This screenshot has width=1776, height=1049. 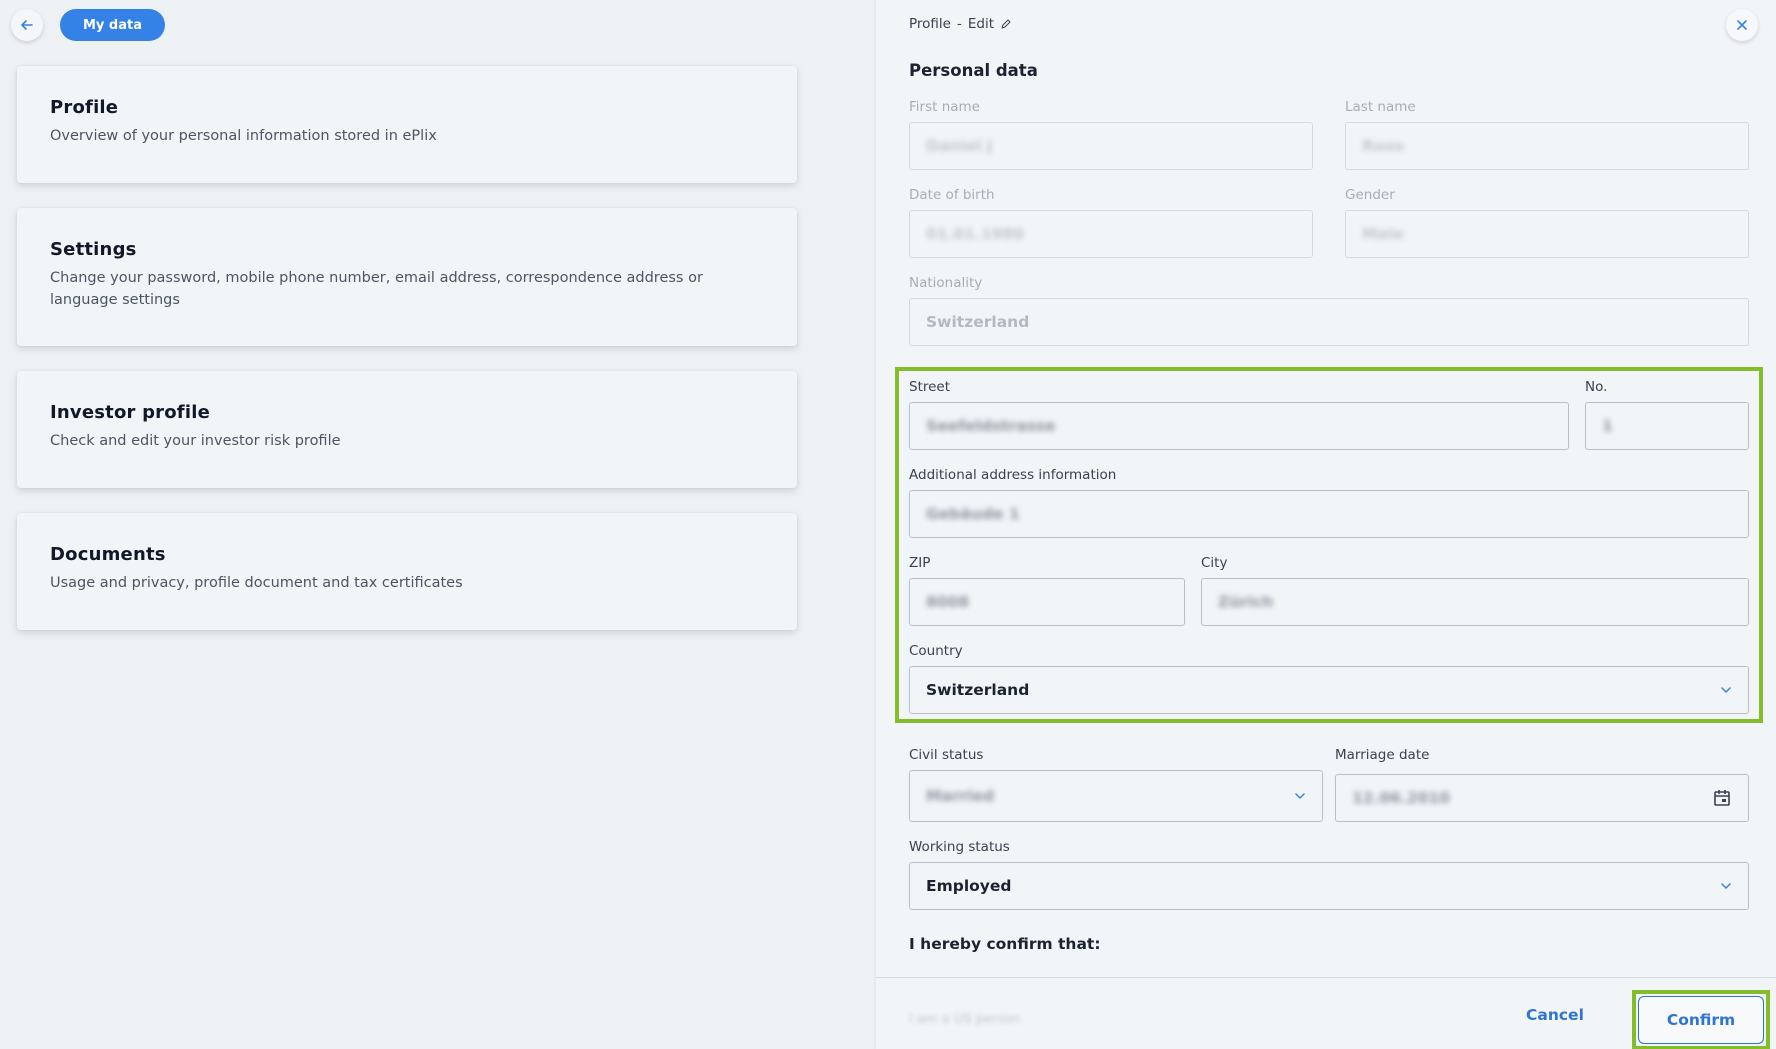 I want to click on country-select: Switzerland, so click(x=1329, y=690).